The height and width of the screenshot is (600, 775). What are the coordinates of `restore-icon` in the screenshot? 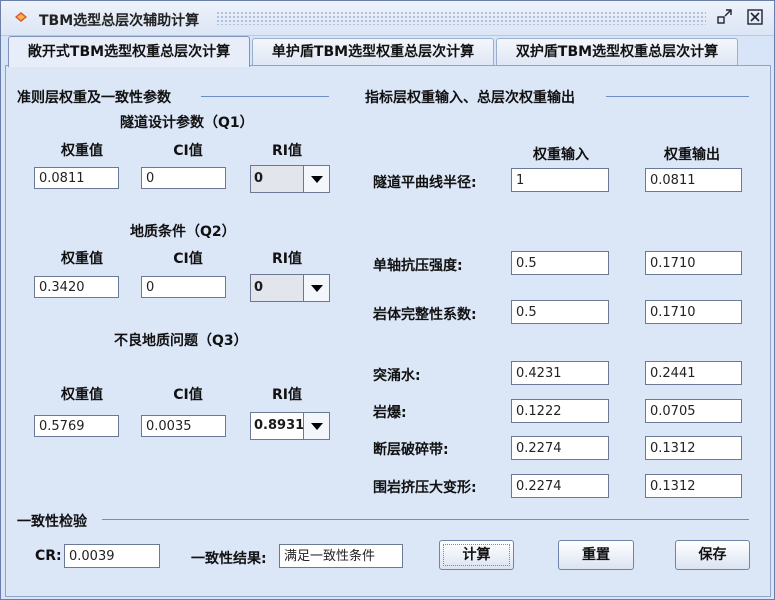 It's located at (725, 17).